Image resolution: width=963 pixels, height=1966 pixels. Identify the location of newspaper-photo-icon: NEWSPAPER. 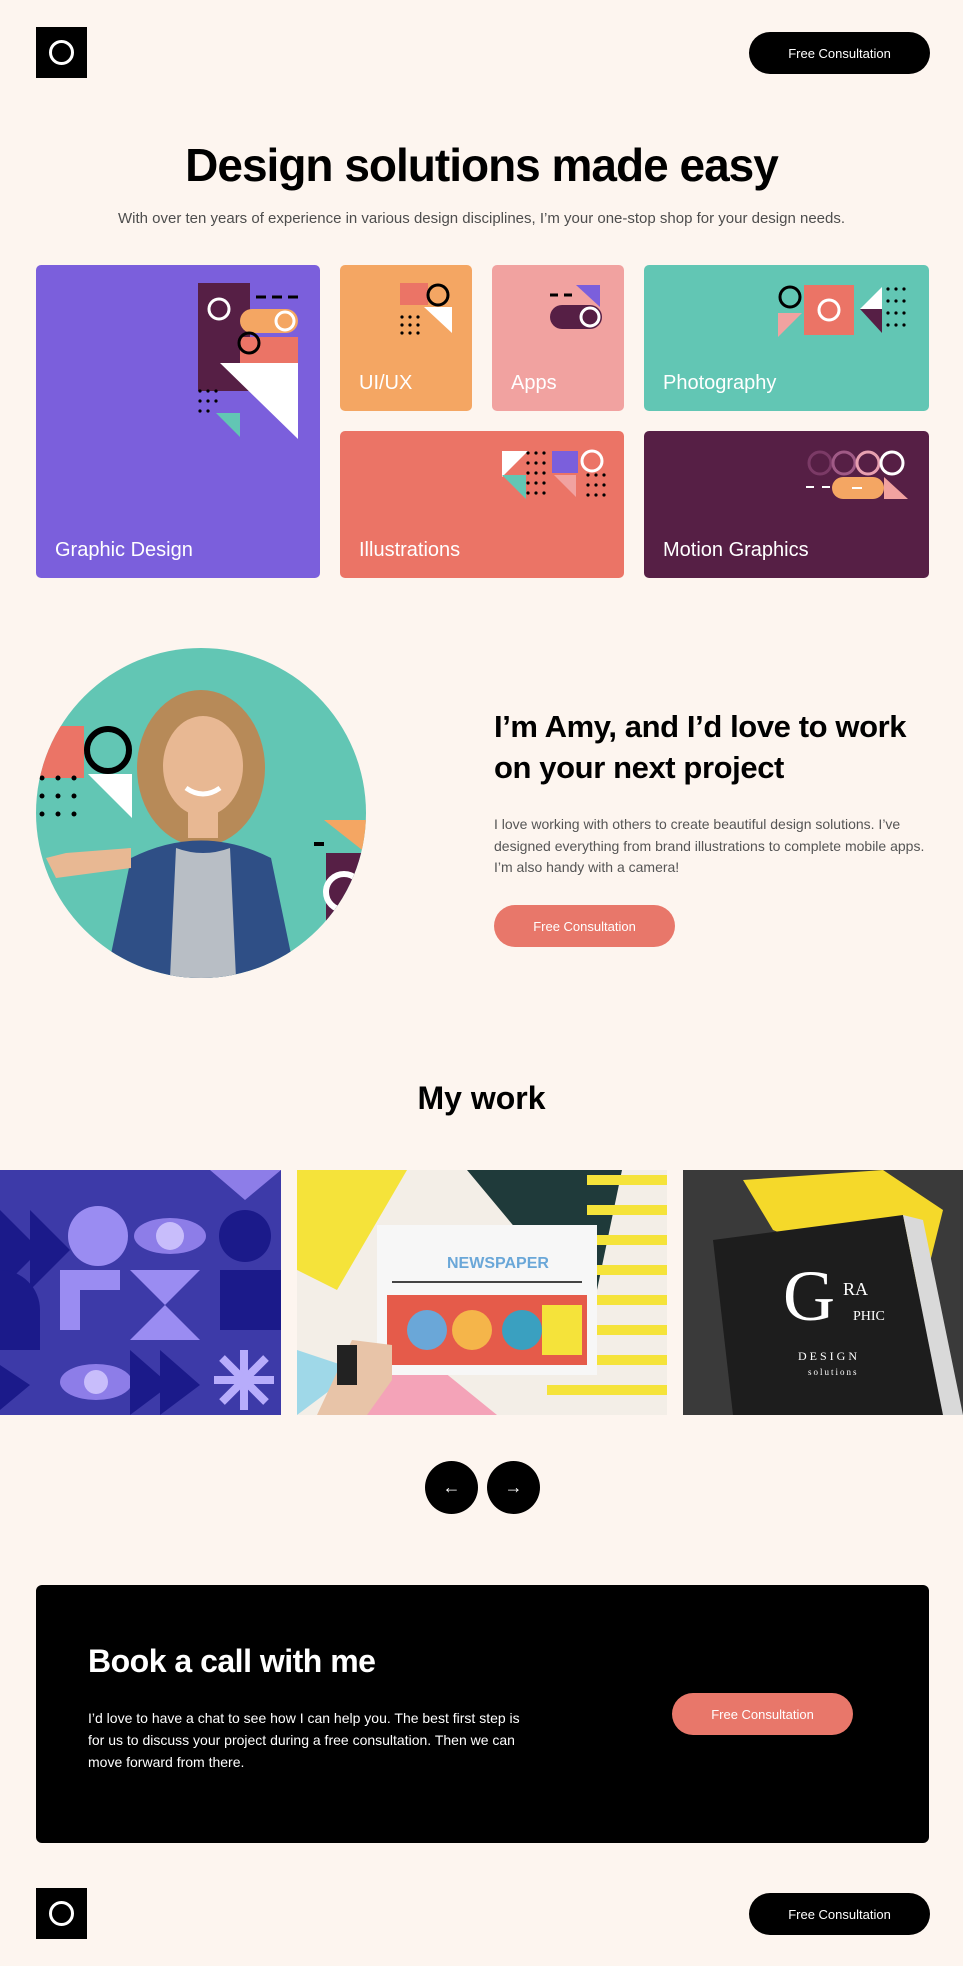
(482, 1292).